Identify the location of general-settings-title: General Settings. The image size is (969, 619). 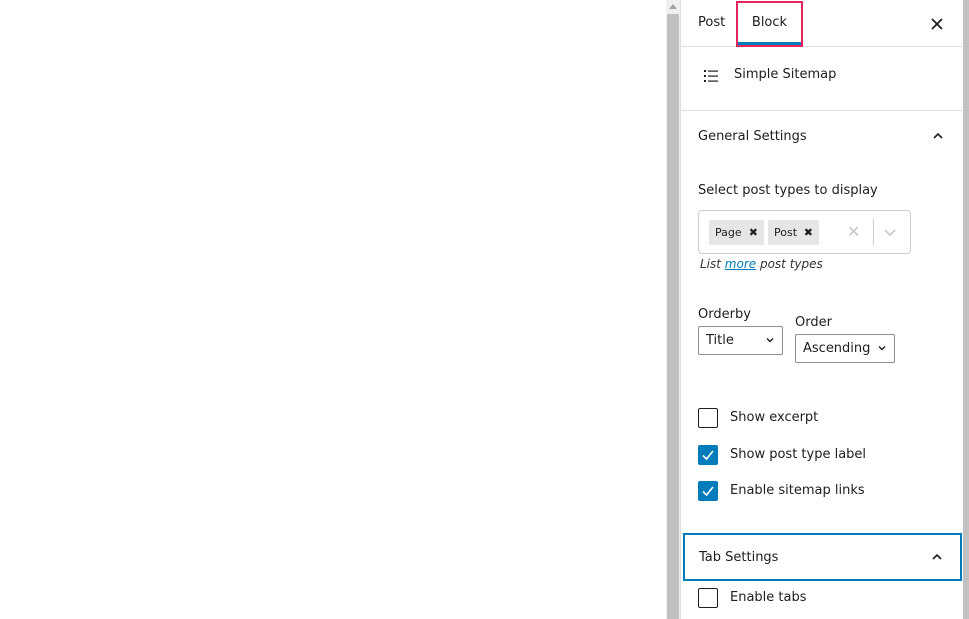
(752, 136).